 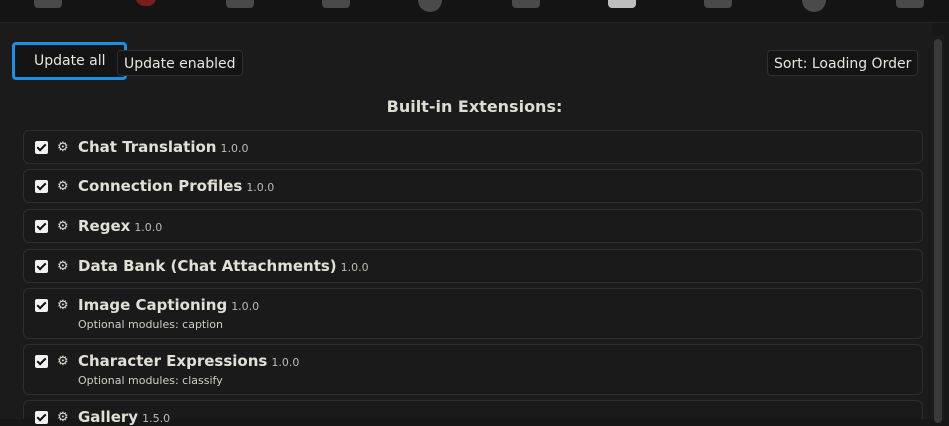 I want to click on card-icon, so click(x=910, y=4).